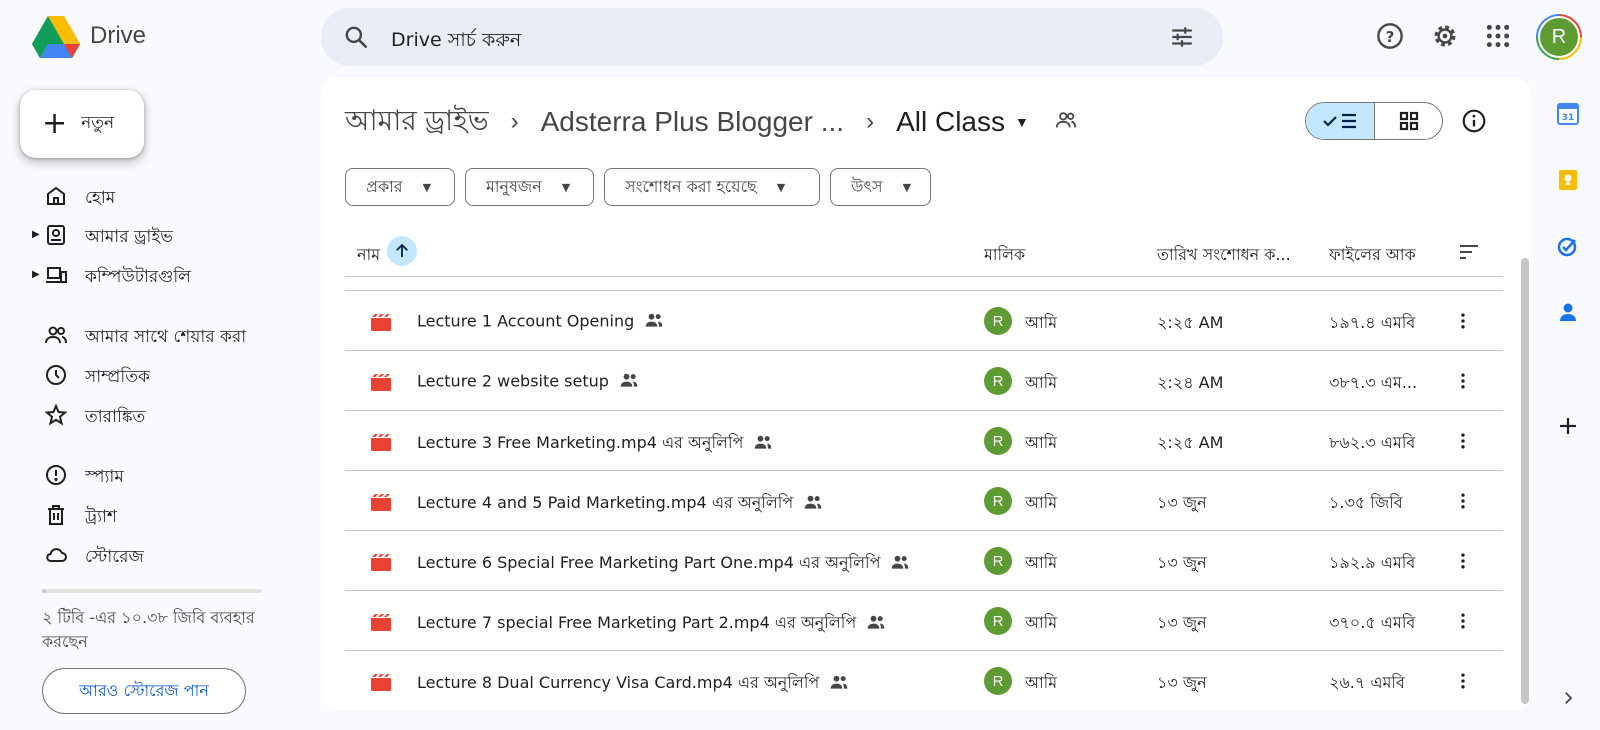 The width and height of the screenshot is (1600, 730). What do you see at coordinates (566, 187) in the screenshot?
I see `dropdown-arrow-icon: ▼` at bounding box center [566, 187].